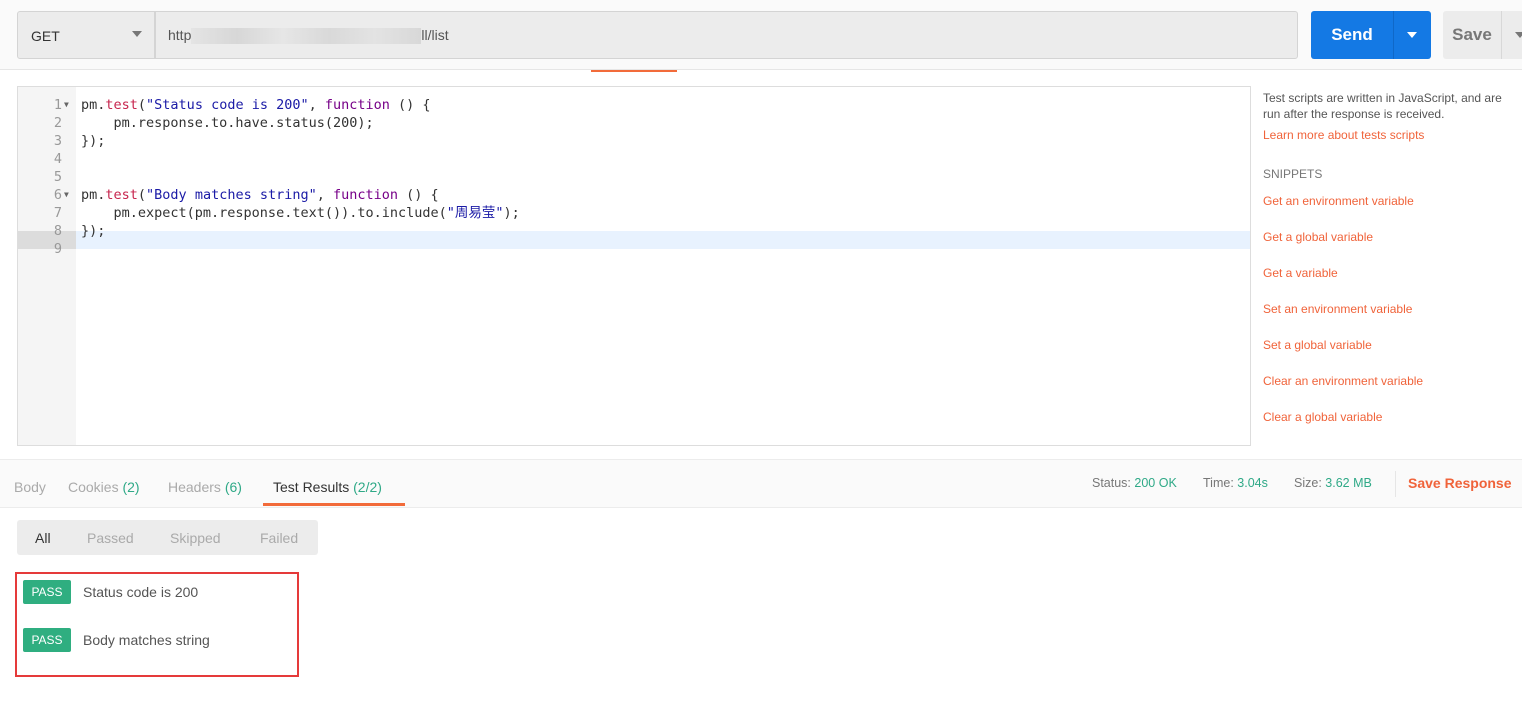 The height and width of the screenshot is (705, 1522). I want to click on tab-count: (2/2), so click(367, 487).